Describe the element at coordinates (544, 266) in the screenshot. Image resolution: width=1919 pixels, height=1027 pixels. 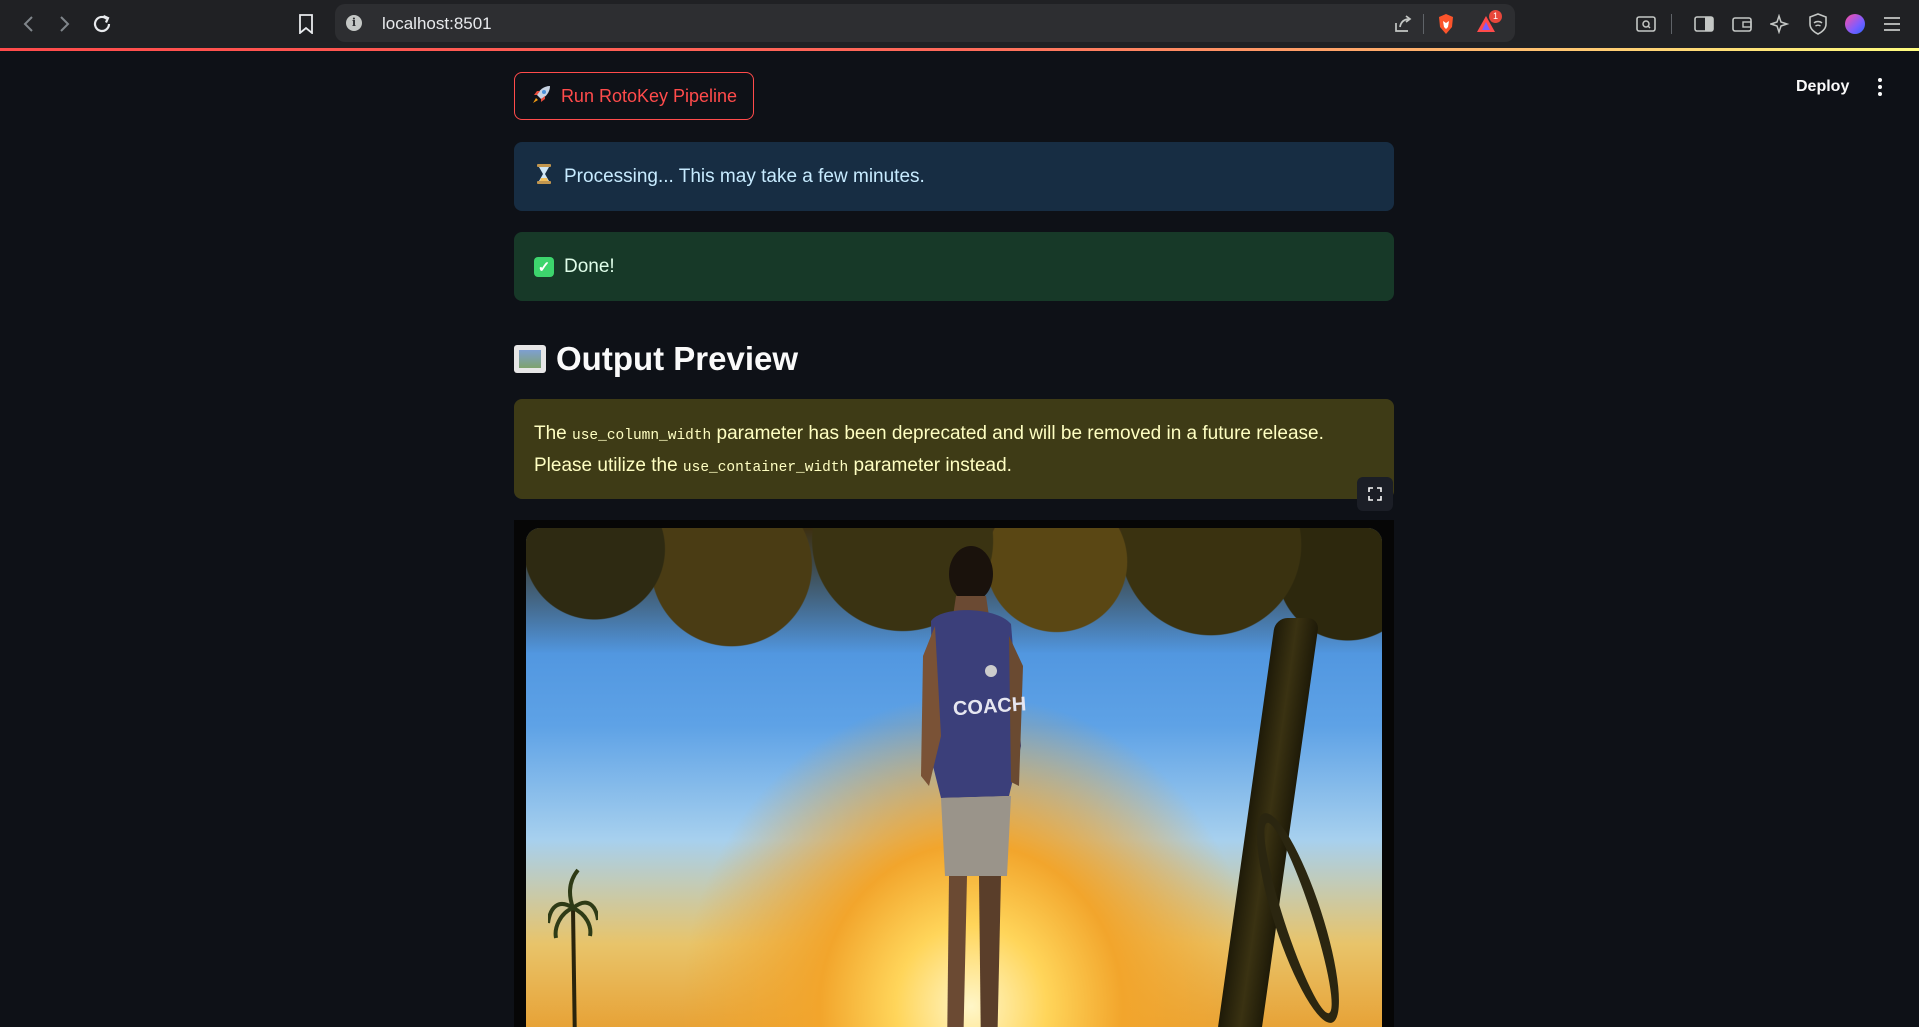
I see `check-mark-icon: ✓` at that location.